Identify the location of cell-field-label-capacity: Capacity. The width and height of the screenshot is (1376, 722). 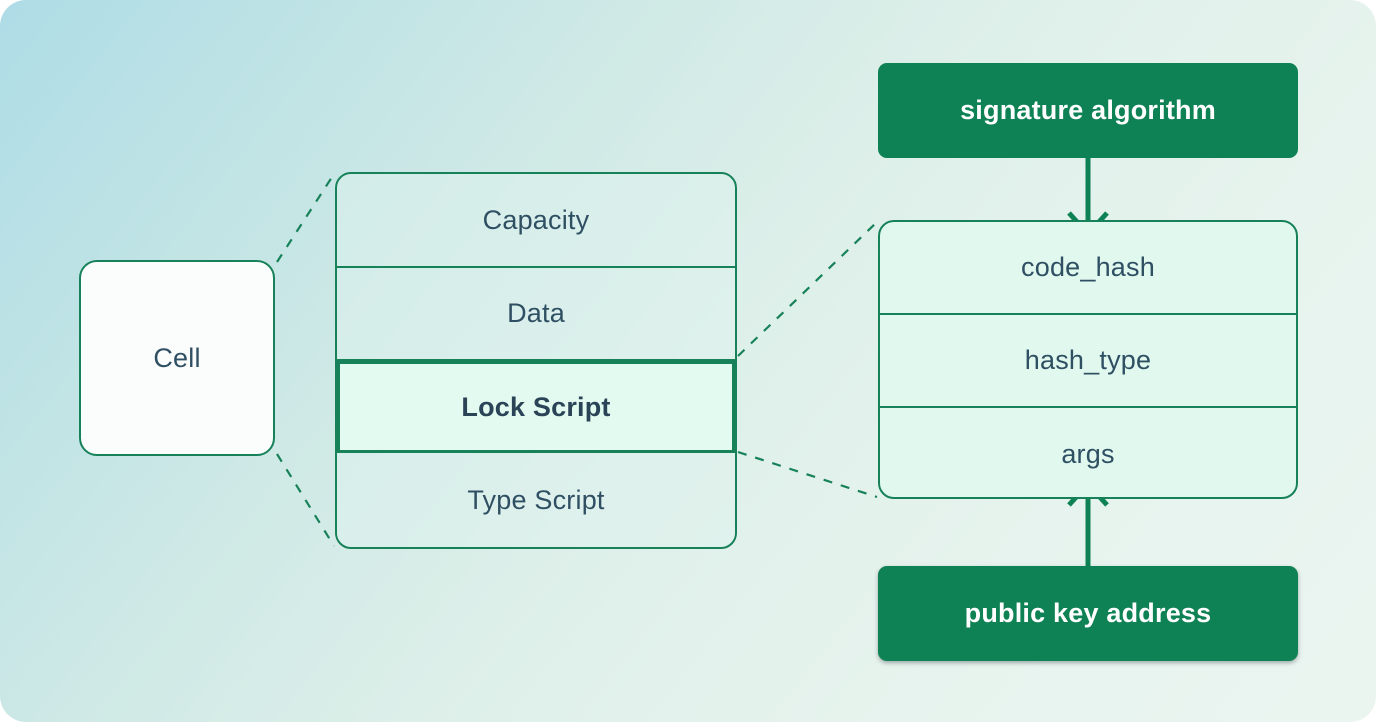
(536, 219).